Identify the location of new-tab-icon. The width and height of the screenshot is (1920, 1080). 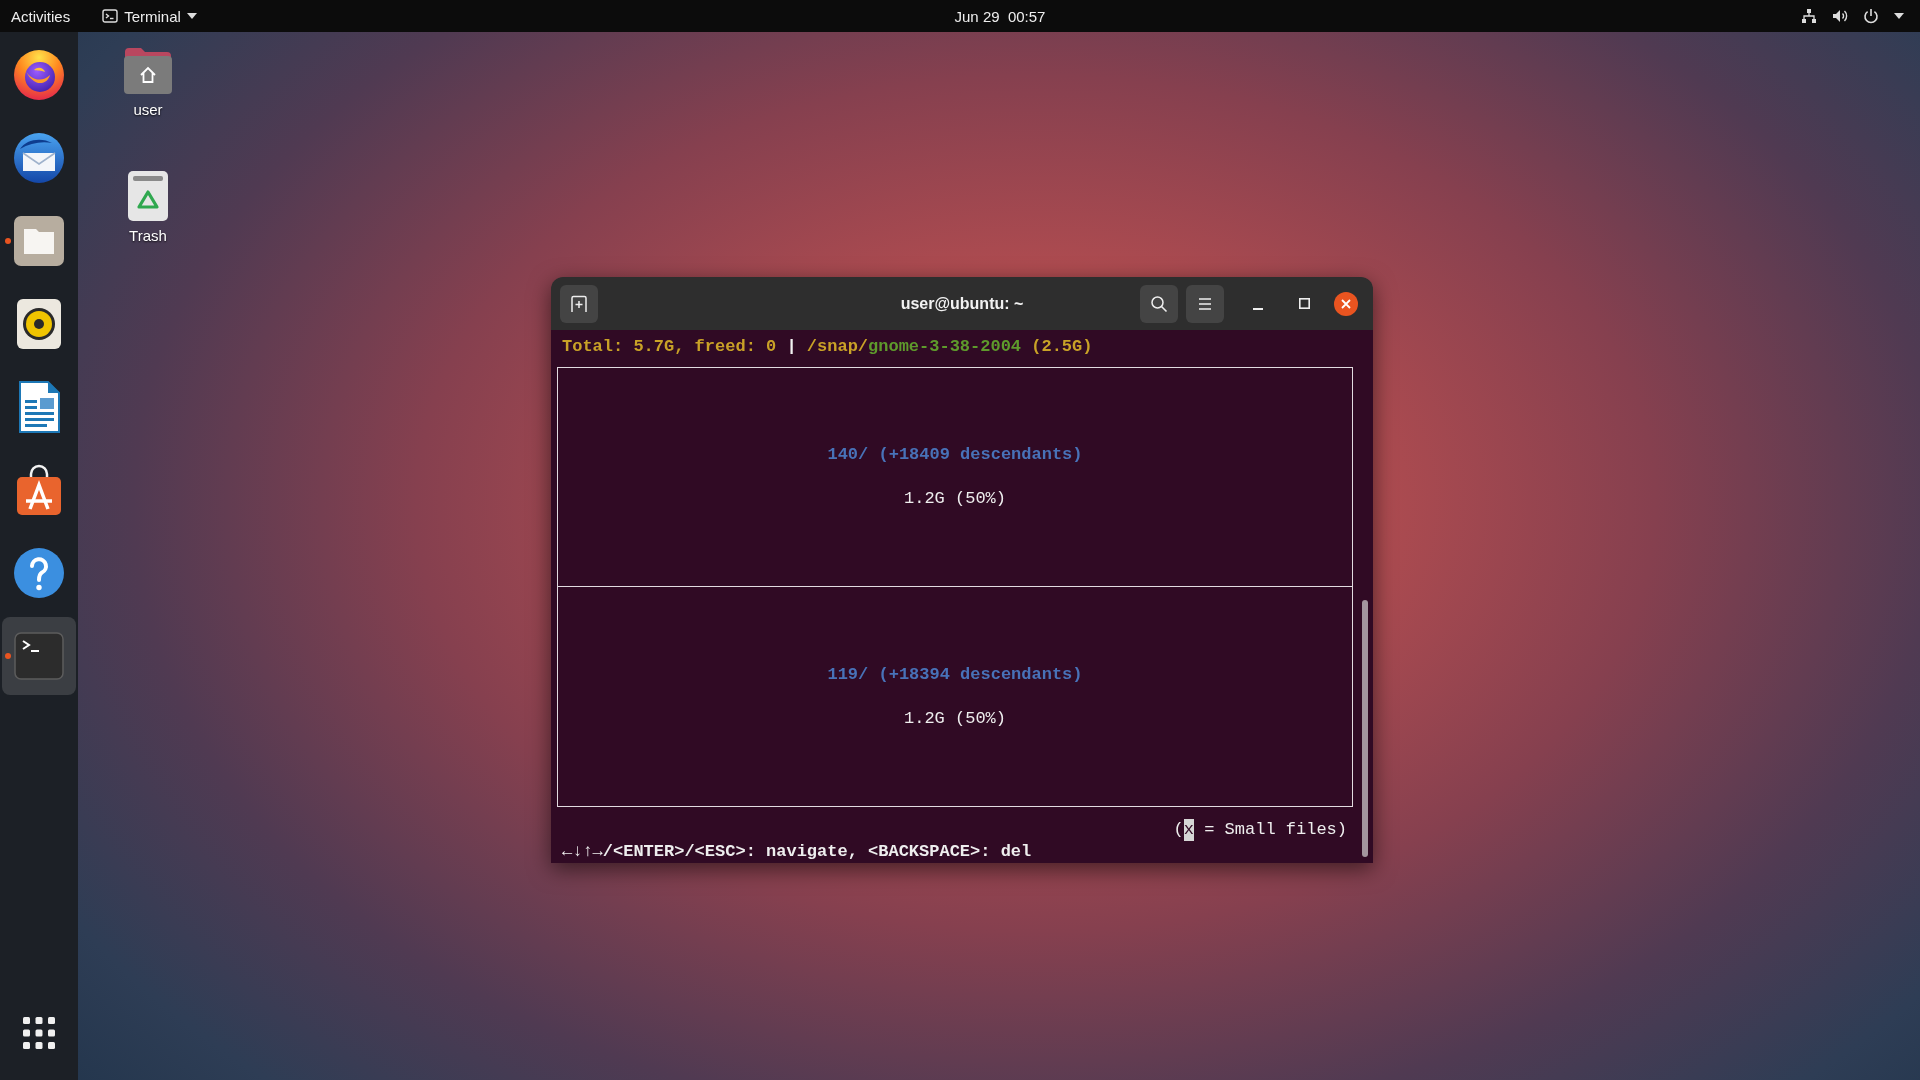
(579, 303).